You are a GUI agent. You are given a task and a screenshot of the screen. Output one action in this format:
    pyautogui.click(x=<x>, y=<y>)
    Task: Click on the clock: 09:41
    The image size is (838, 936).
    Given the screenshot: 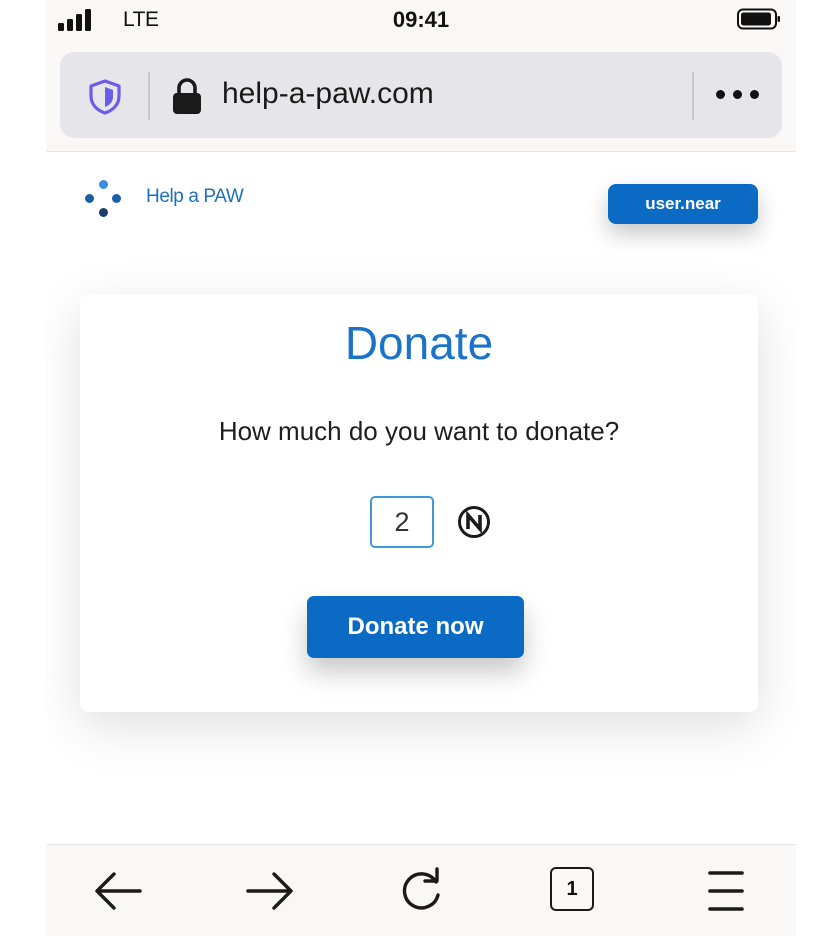 What is the action you would take?
    pyautogui.click(x=421, y=19)
    